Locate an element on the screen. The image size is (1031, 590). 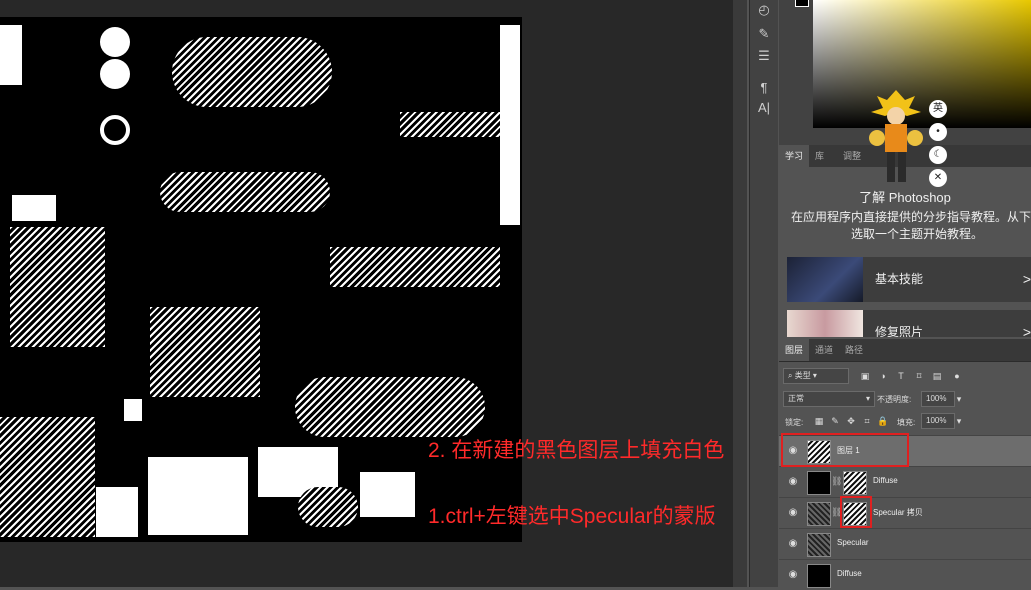
shape-filter-icon: ⌑ is located at coordinates (919, 376).